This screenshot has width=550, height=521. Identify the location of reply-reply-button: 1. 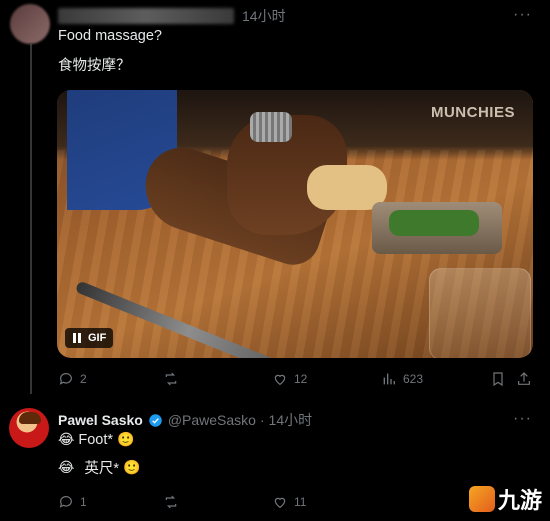
(72, 502).